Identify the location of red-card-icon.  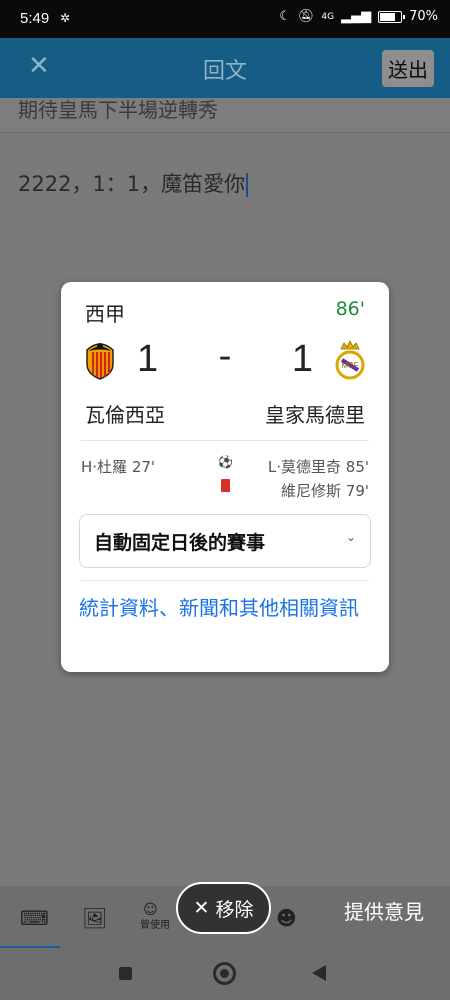
(225, 485).